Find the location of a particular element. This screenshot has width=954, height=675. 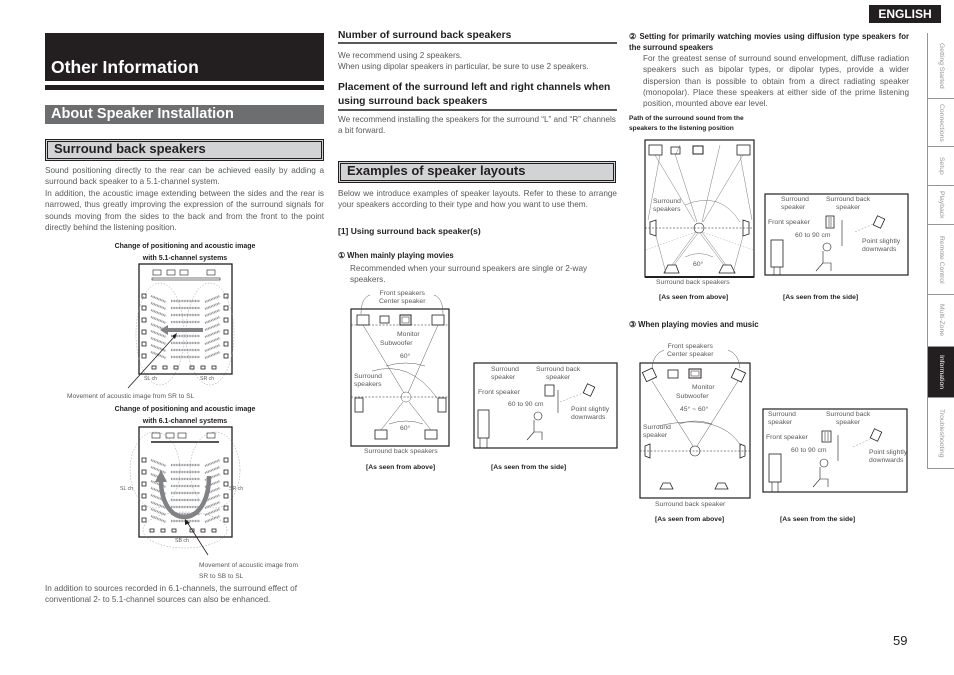

page-number: 59 is located at coordinates (900, 640).